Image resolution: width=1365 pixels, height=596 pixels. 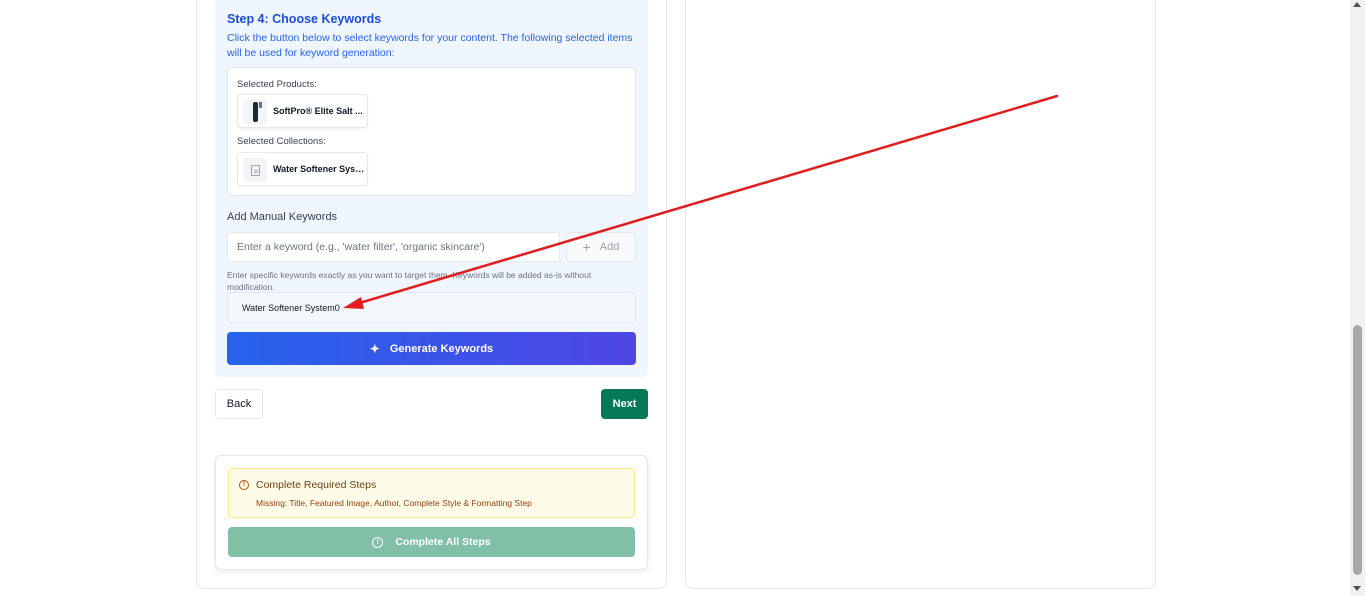 I want to click on keyword-tag: Water Softener System0, so click(x=291, y=308).